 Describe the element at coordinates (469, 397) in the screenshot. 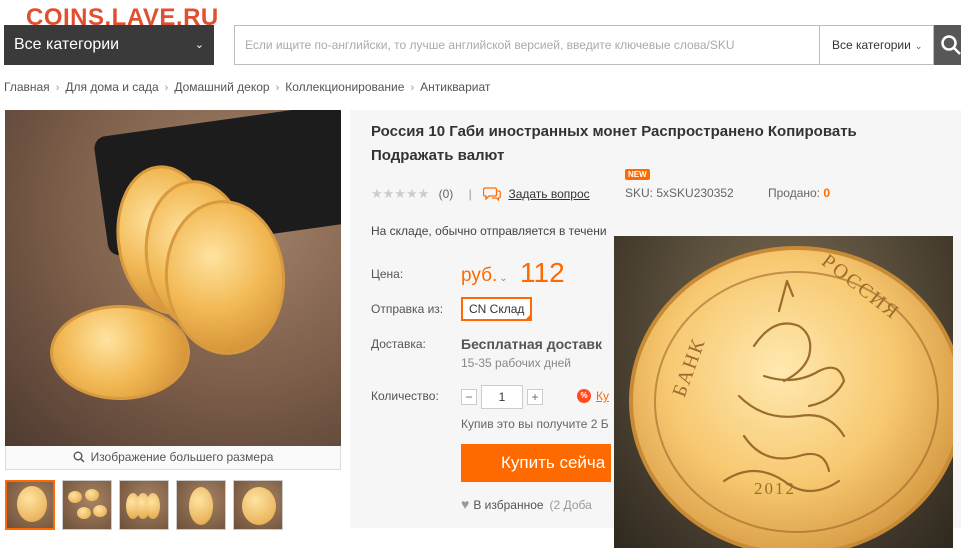

I see `quantity-decrease-button: −` at that location.